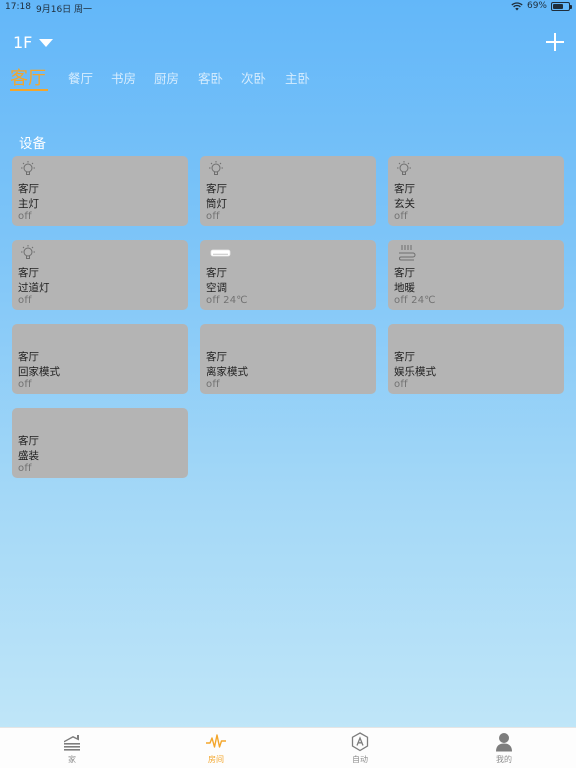 The image size is (576, 768). What do you see at coordinates (404, 288) in the screenshot?
I see `device-name: 地暖` at bounding box center [404, 288].